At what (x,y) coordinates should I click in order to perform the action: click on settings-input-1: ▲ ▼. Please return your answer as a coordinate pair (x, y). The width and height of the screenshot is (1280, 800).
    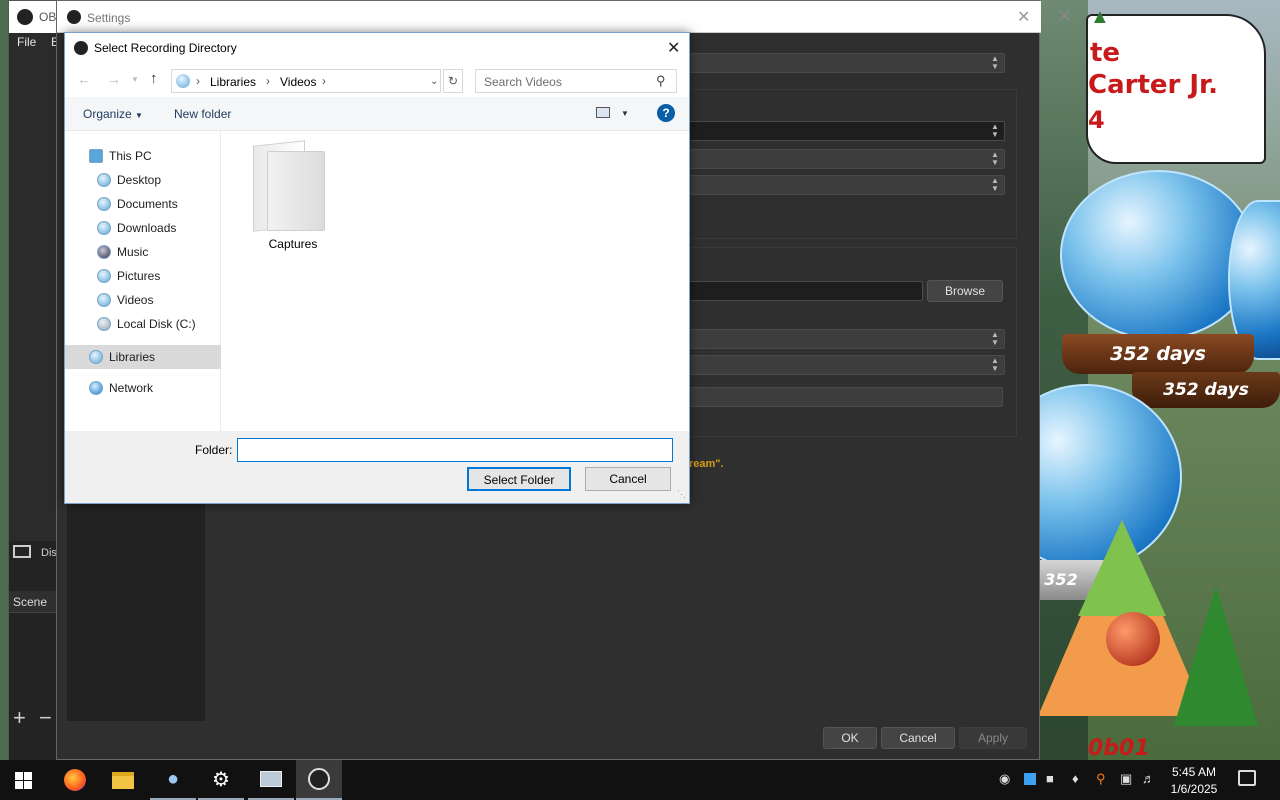
    Looking at the image, I should click on (846, 131).